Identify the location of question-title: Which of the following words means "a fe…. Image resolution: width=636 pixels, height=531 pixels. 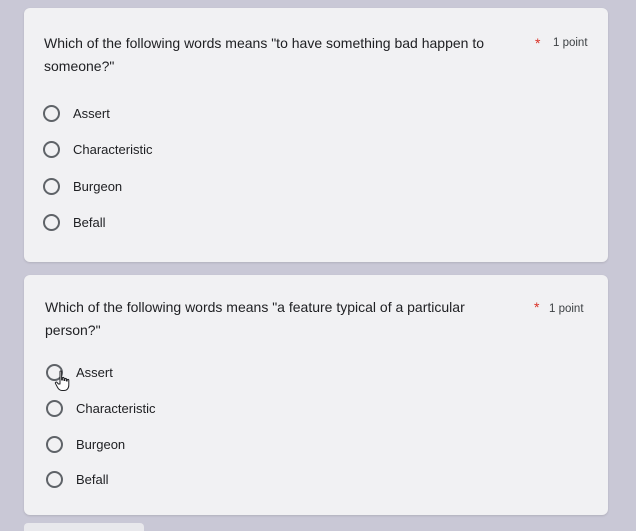
(255, 318).